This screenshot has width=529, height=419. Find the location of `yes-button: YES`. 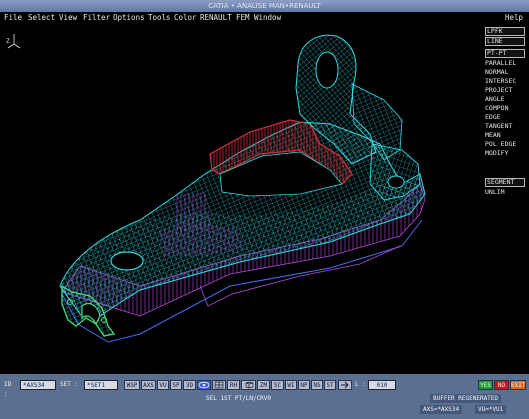

yes-button: YES is located at coordinates (485, 385).